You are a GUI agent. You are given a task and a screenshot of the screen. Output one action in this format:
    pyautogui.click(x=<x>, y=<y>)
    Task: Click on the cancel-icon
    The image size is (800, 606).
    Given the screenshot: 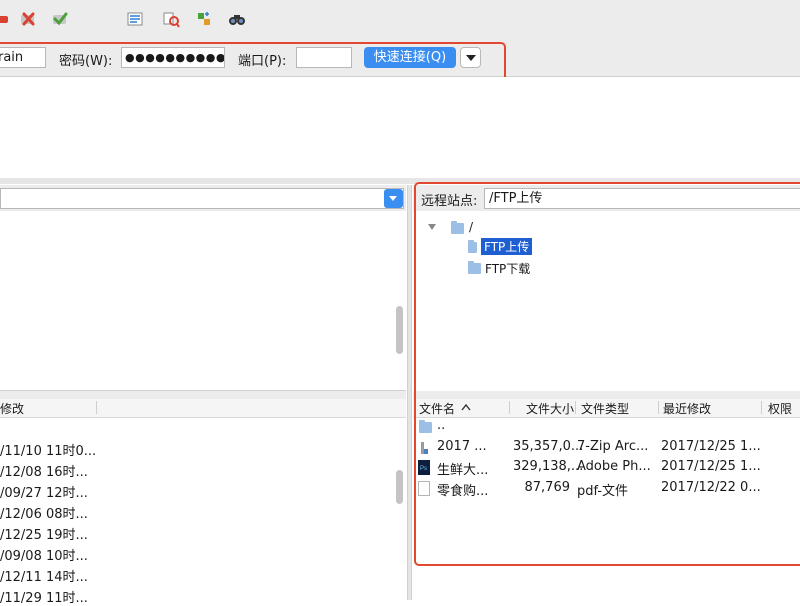 What is the action you would take?
    pyautogui.click(x=28, y=19)
    